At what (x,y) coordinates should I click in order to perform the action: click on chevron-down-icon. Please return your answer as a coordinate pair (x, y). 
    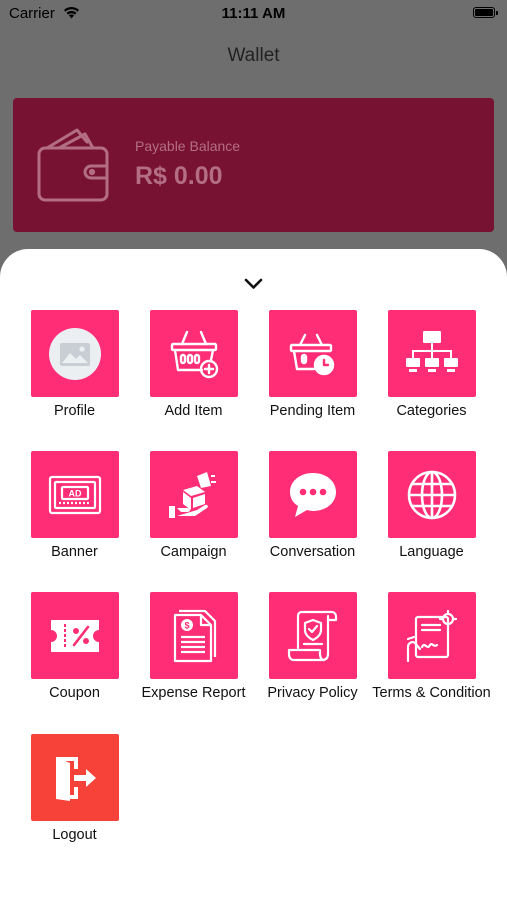
    Looking at the image, I should click on (253, 284).